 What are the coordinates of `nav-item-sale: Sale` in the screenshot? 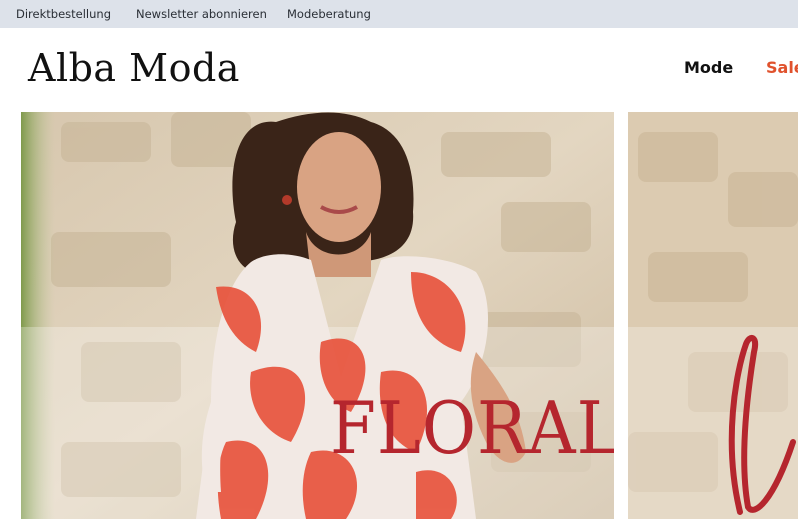 It's located at (782, 68).